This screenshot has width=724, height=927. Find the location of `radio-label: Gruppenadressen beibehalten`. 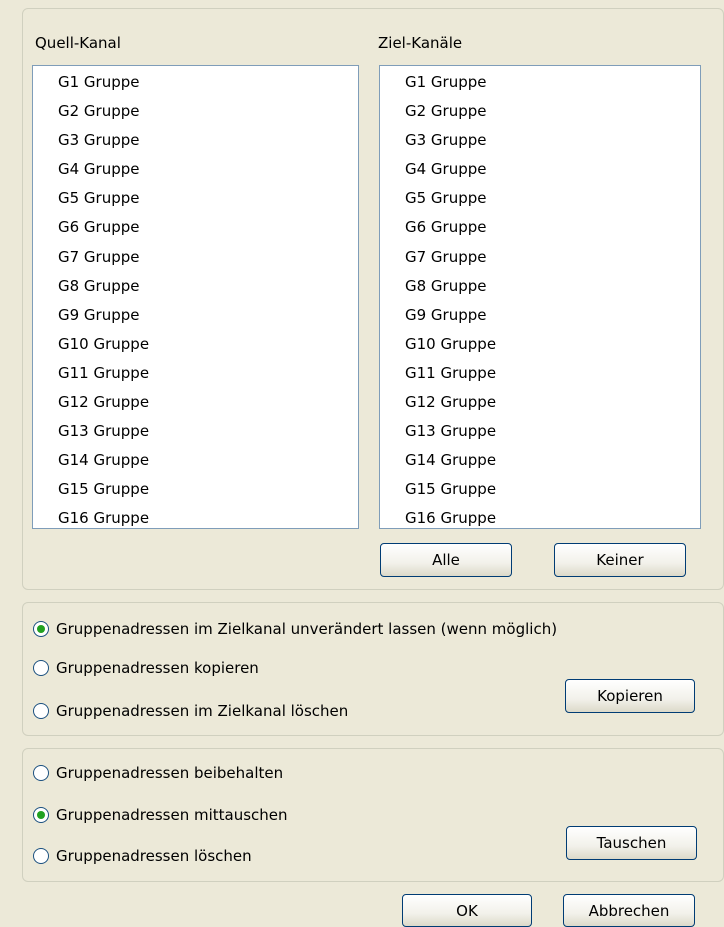

radio-label: Gruppenadressen beibehalten is located at coordinates (170, 773).